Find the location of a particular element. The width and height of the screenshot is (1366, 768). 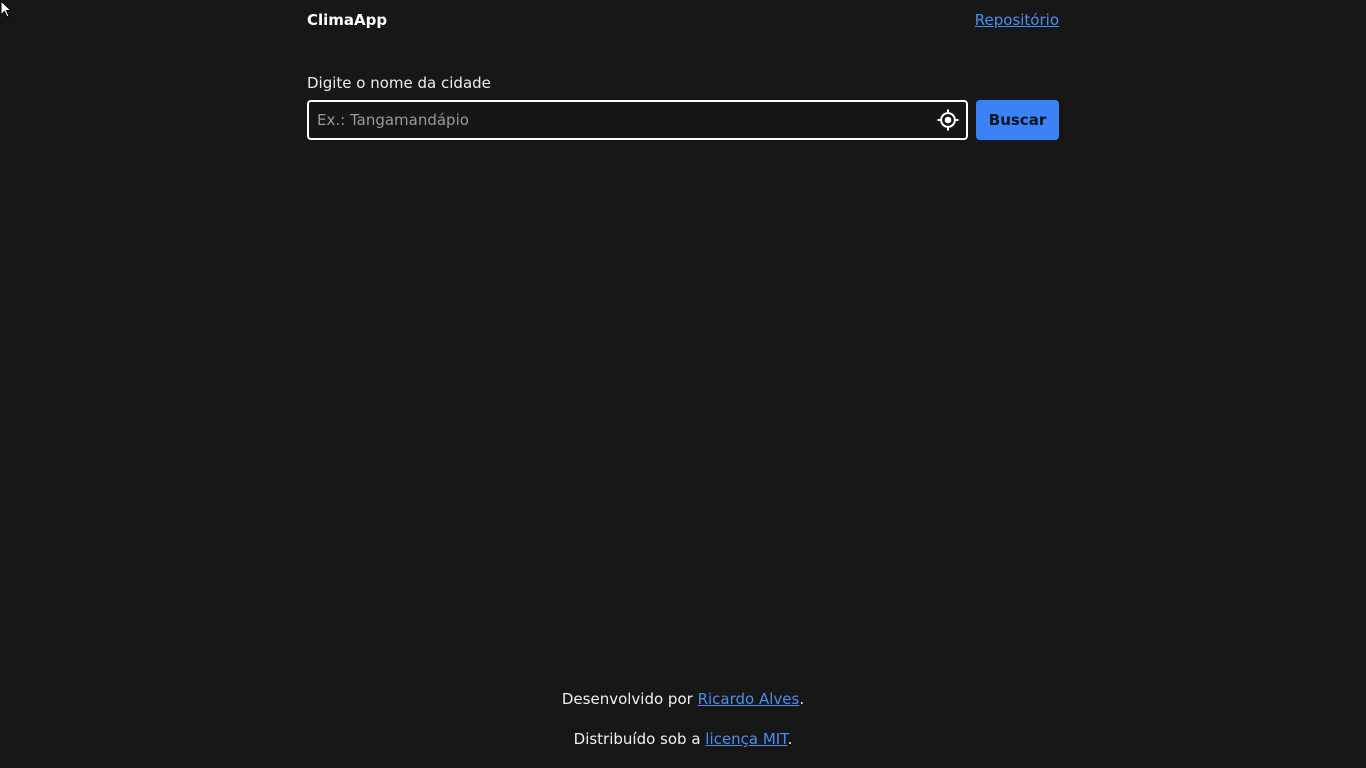

search-form: Buscar is located at coordinates (683, 120).